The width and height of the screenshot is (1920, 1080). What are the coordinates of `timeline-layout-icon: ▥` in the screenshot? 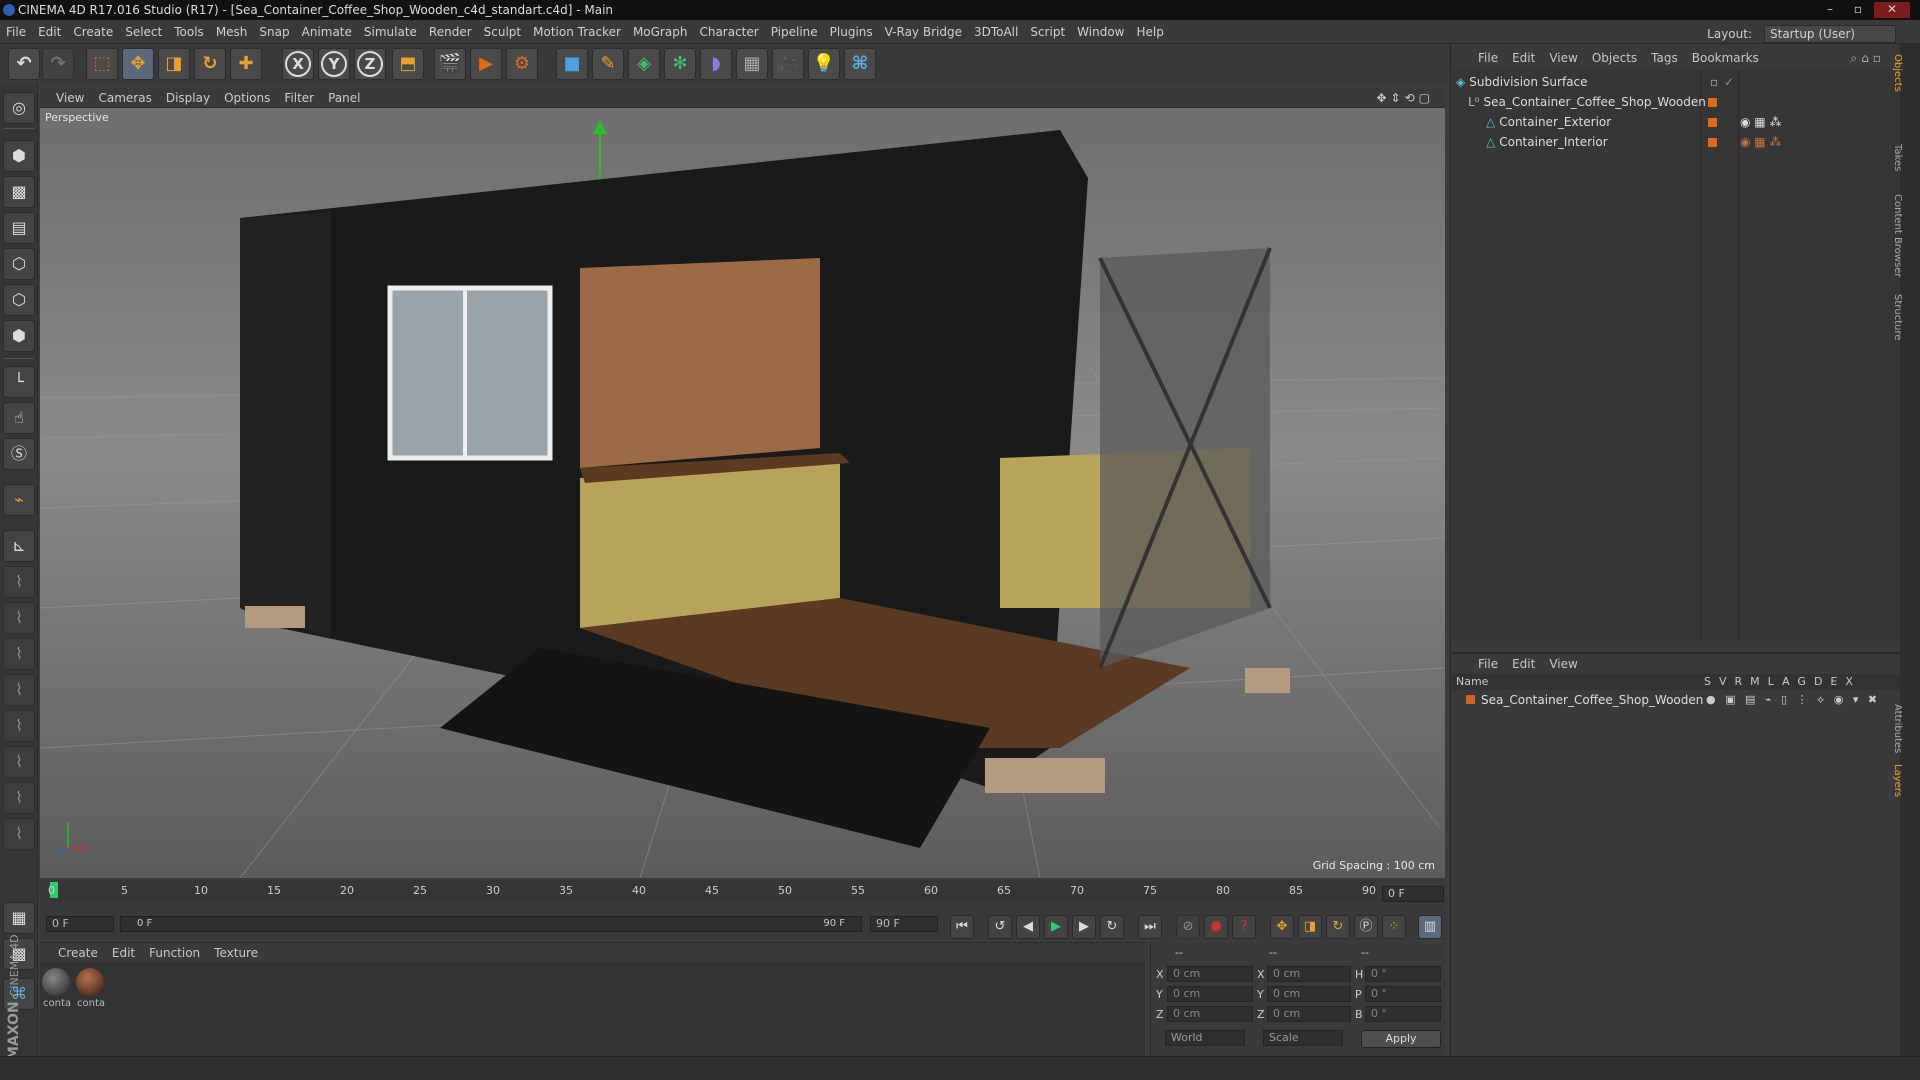 It's located at (1430, 927).